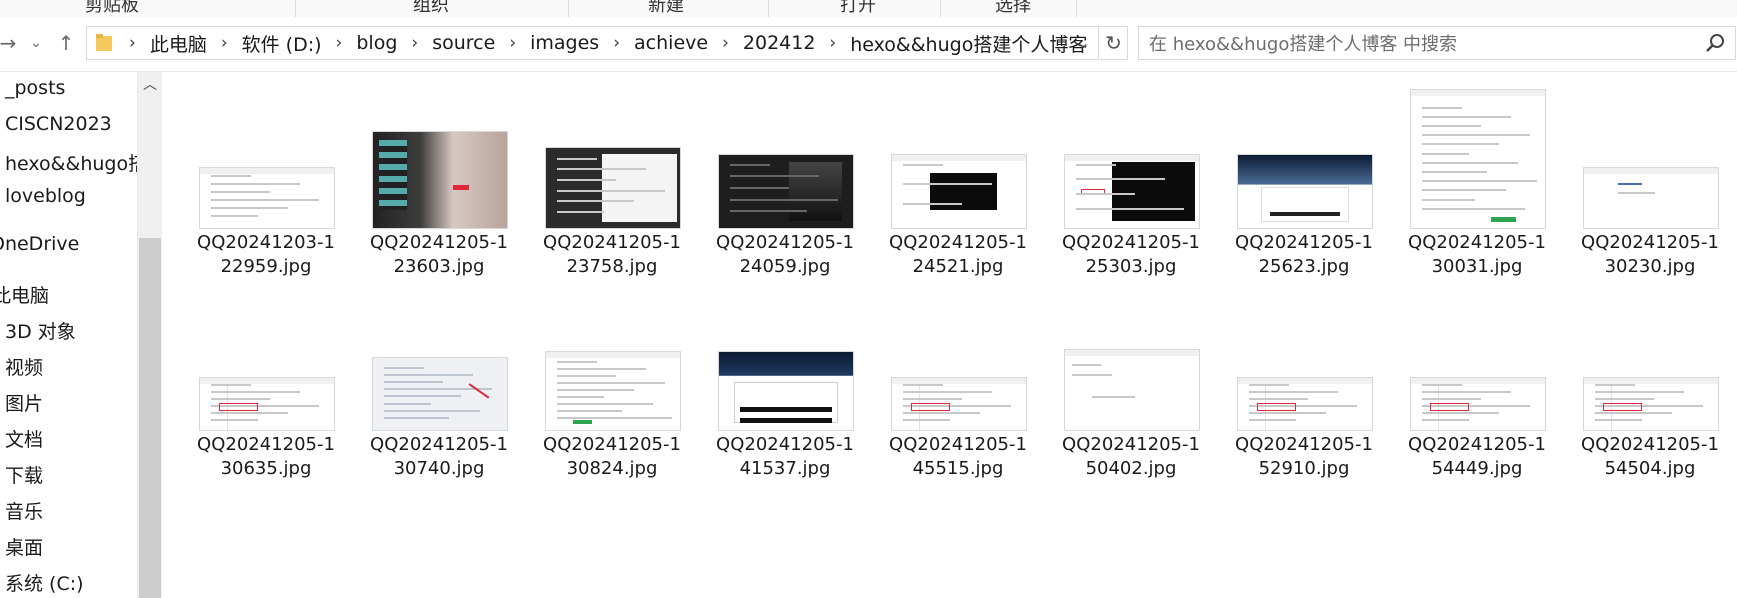 The height and width of the screenshot is (598, 1737). Describe the element at coordinates (968, 43) in the screenshot. I see `breadcrumb-current-folder: hexo&&hugo搭建个人博客` at that location.